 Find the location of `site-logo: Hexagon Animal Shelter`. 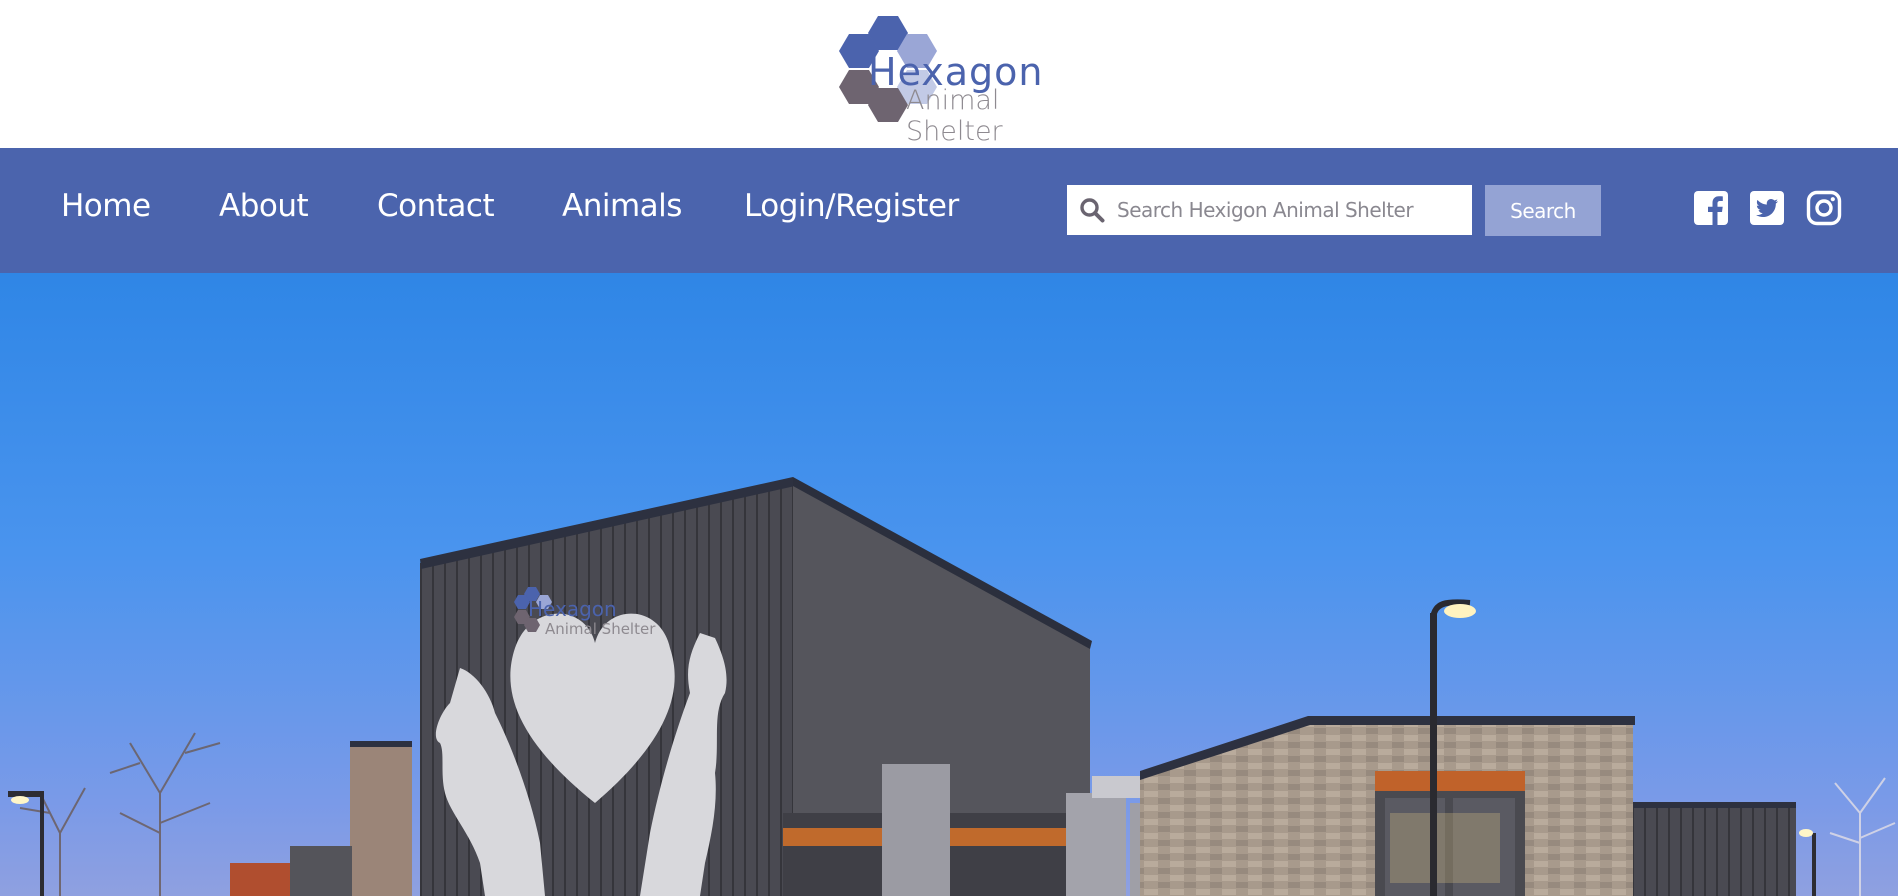

site-logo: Hexagon Animal Shelter is located at coordinates (950, 79).